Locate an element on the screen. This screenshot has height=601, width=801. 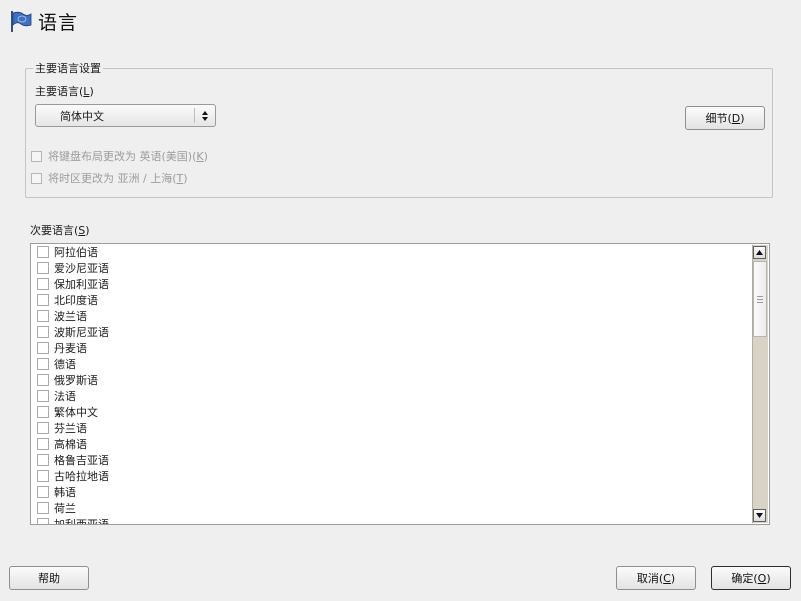
language-item: 格鲁吉亚语 is located at coordinates (391, 460).